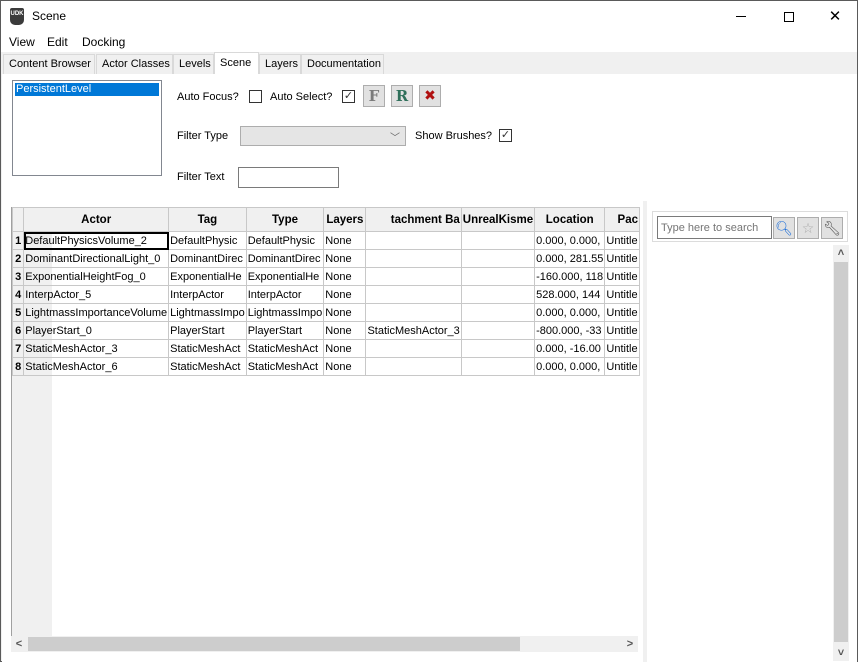 The height and width of the screenshot is (662, 858). What do you see at coordinates (207, 258) in the screenshot?
I see `cell-tag: DominantDirec` at bounding box center [207, 258].